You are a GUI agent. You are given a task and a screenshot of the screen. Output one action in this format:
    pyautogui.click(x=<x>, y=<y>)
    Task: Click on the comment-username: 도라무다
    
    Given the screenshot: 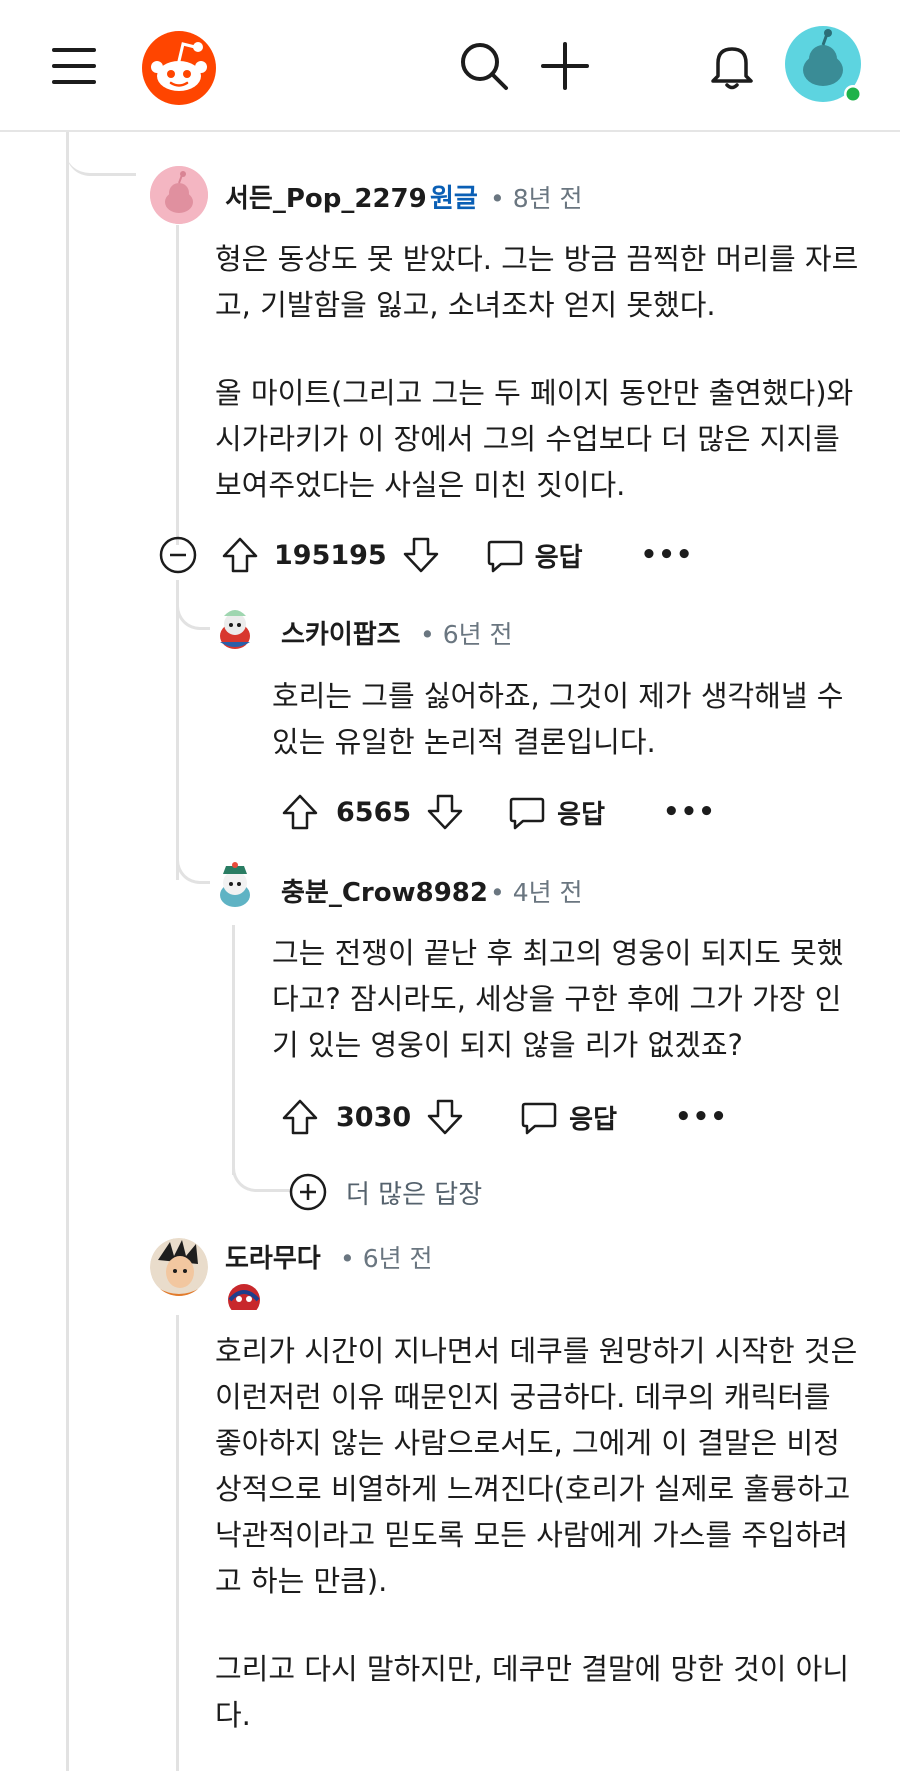 What is the action you would take?
    pyautogui.click(x=273, y=1256)
    